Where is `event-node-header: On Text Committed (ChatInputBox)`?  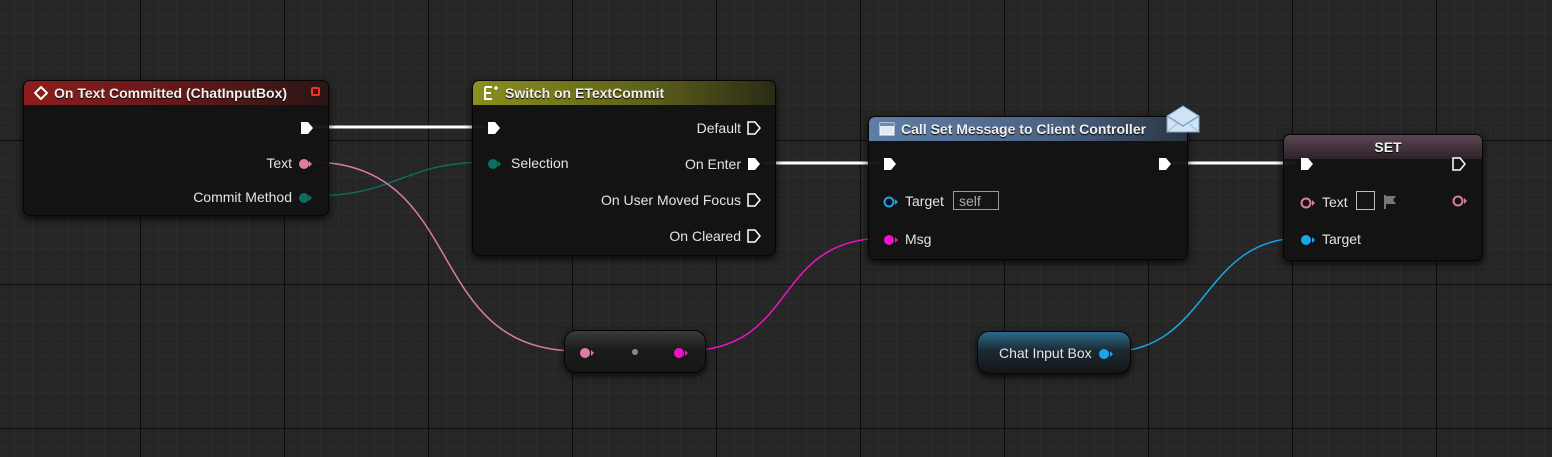 event-node-header: On Text Committed (ChatInputBox) is located at coordinates (176, 93).